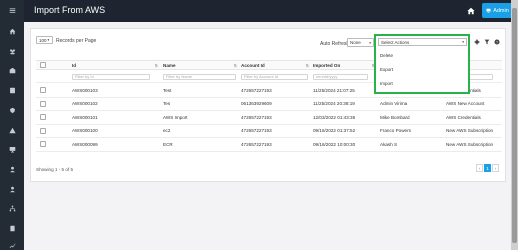 This screenshot has height=250, width=518. What do you see at coordinates (495, 168) in the screenshot?
I see `next-page-button: ›` at bounding box center [495, 168].